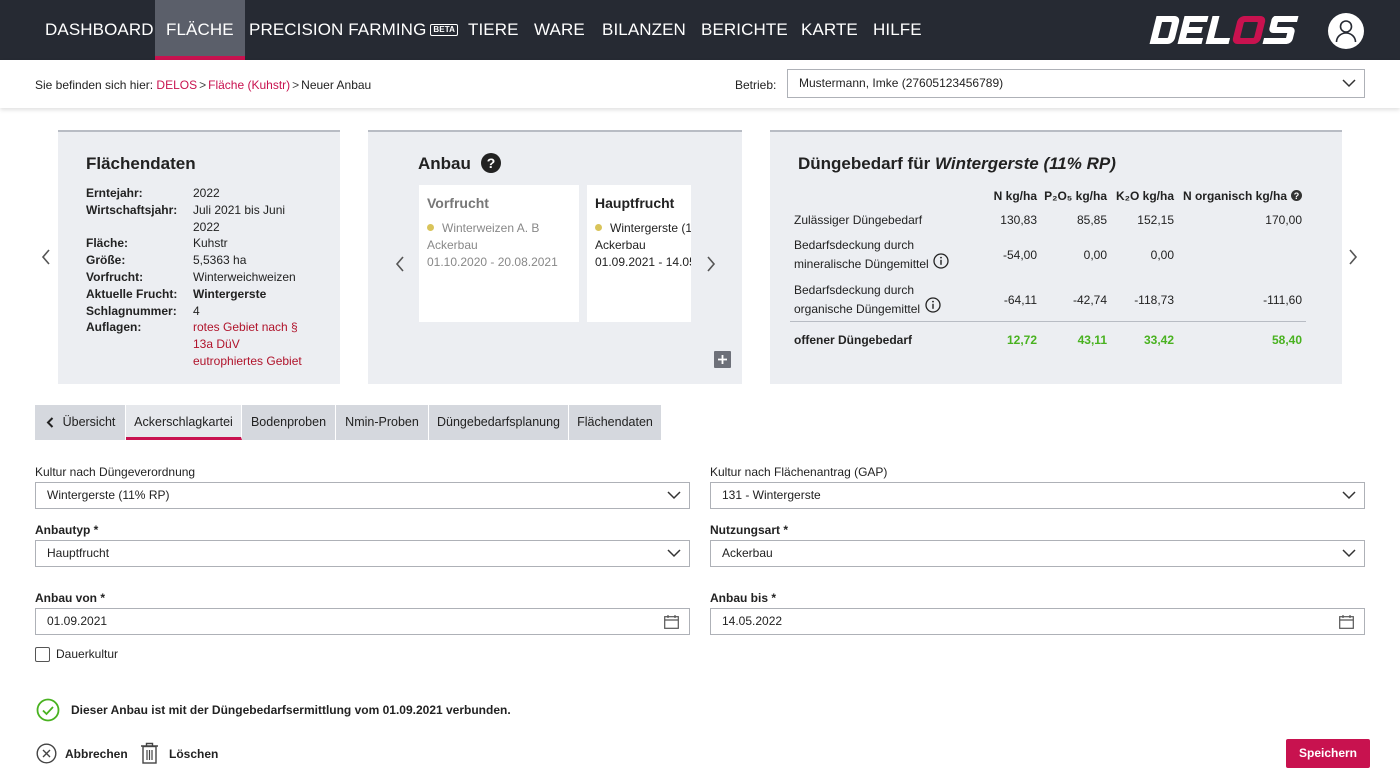  Describe the element at coordinates (643, 228) in the screenshot. I see `hauptfrucht-crop: Wintergerste (1` at that location.